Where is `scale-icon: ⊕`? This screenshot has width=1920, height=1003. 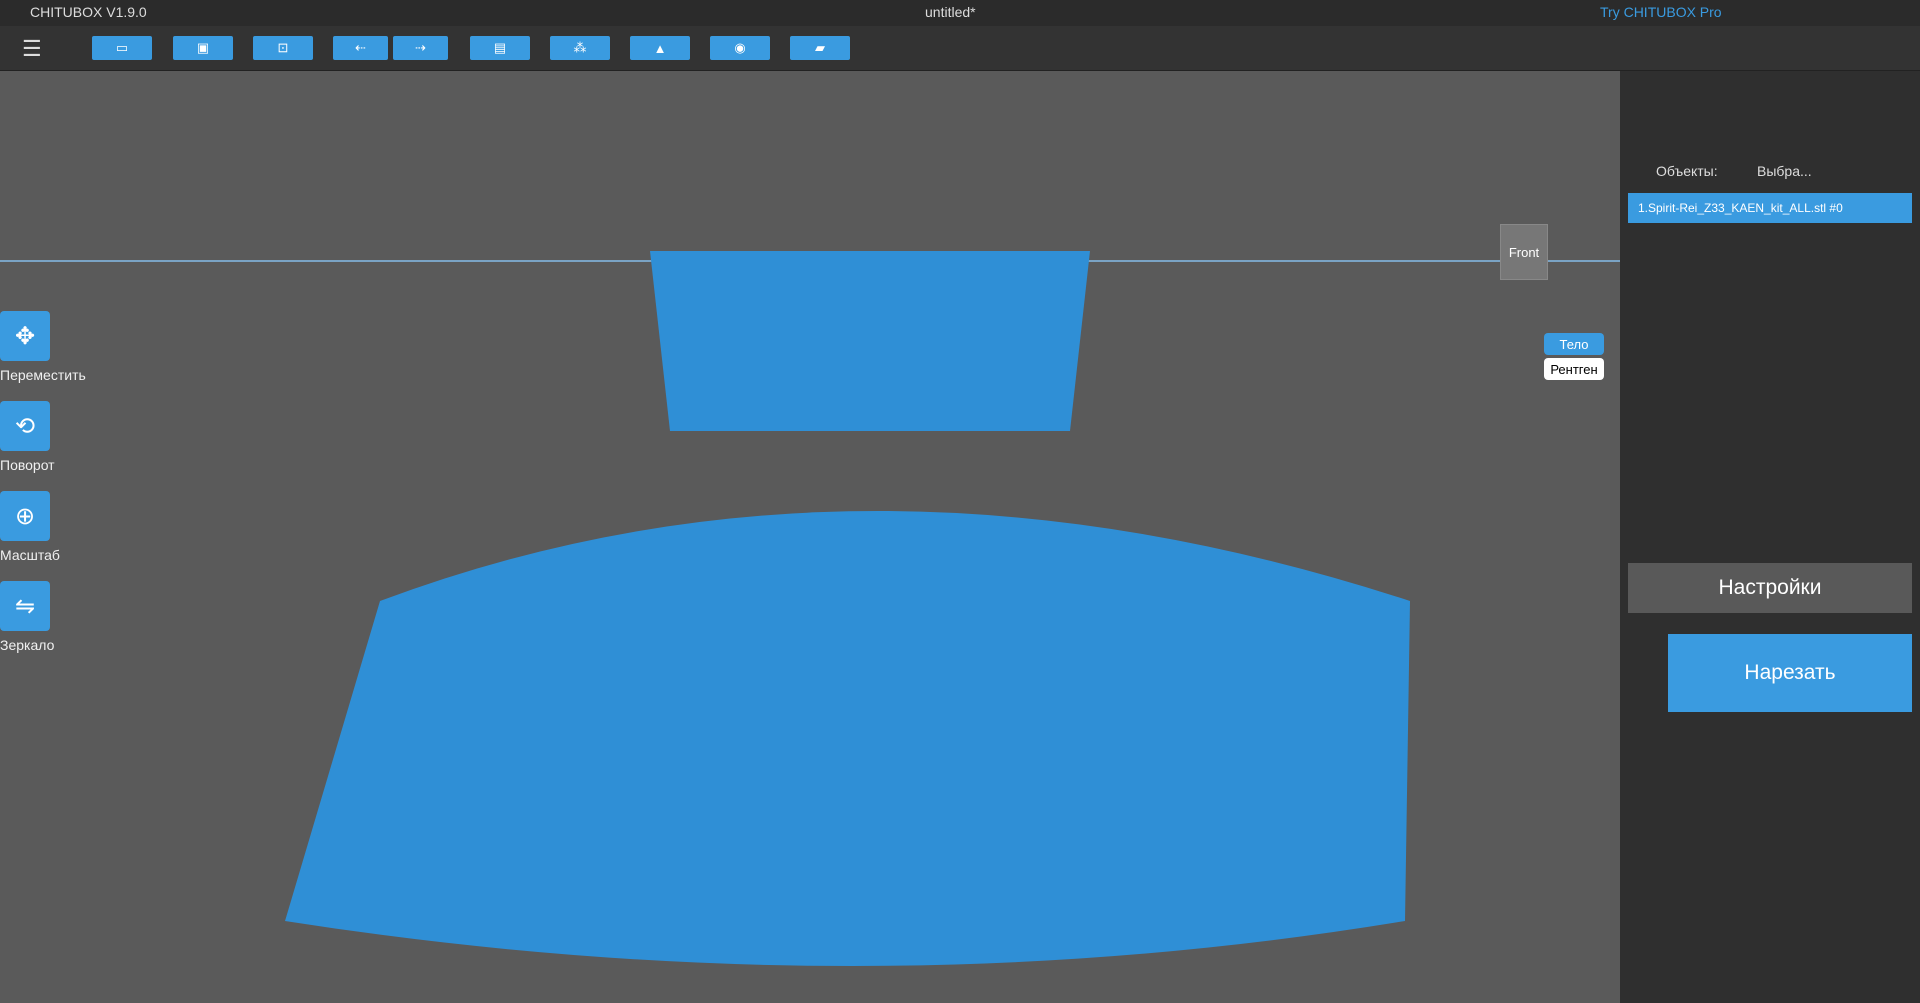
scale-icon: ⊕ is located at coordinates (25, 516).